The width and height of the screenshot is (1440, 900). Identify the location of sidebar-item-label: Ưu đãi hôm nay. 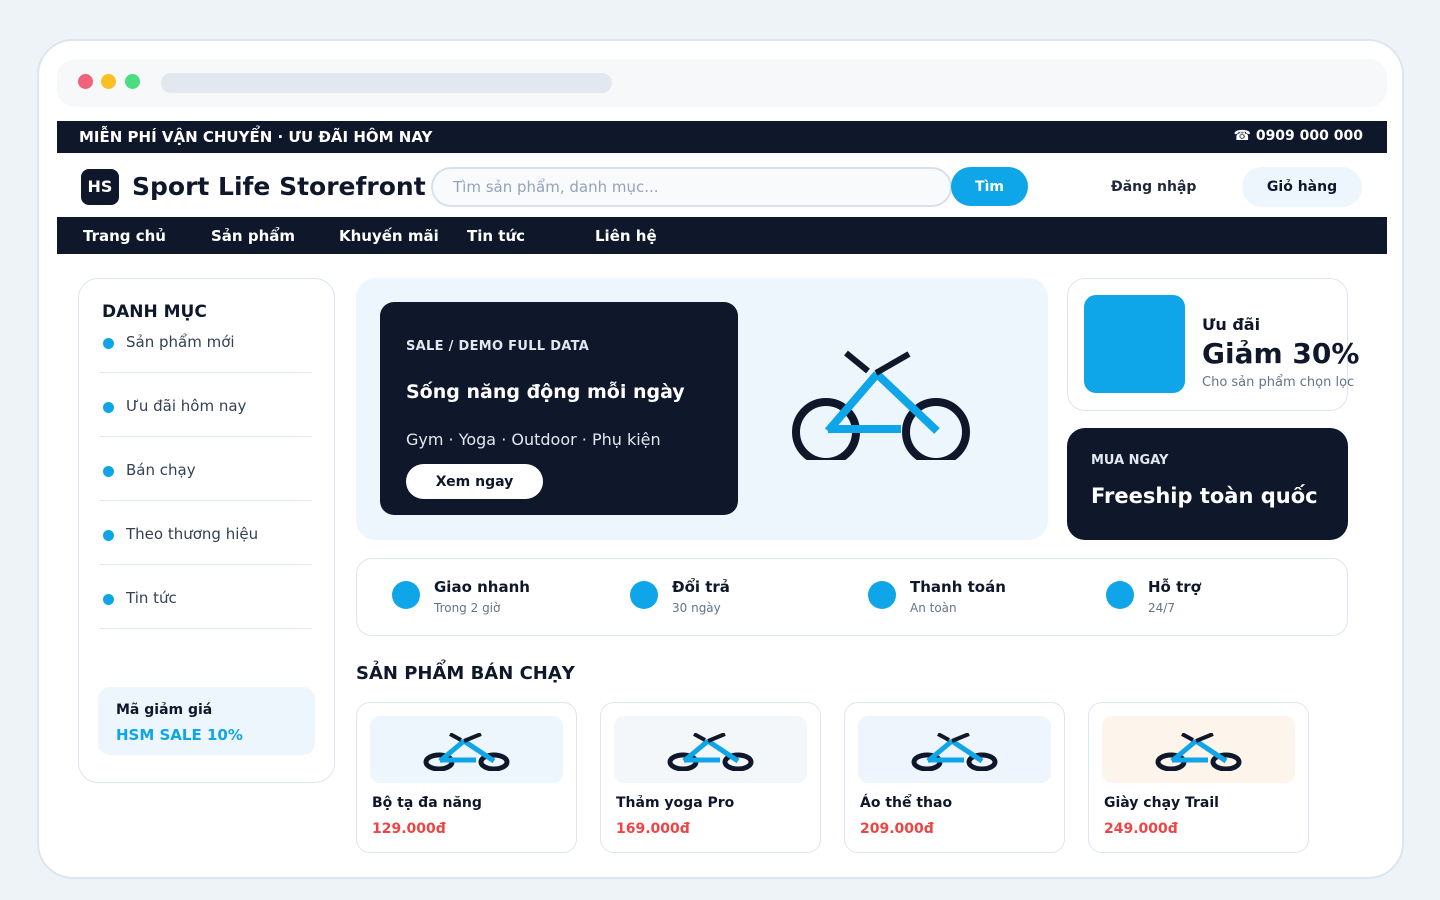
(186, 406).